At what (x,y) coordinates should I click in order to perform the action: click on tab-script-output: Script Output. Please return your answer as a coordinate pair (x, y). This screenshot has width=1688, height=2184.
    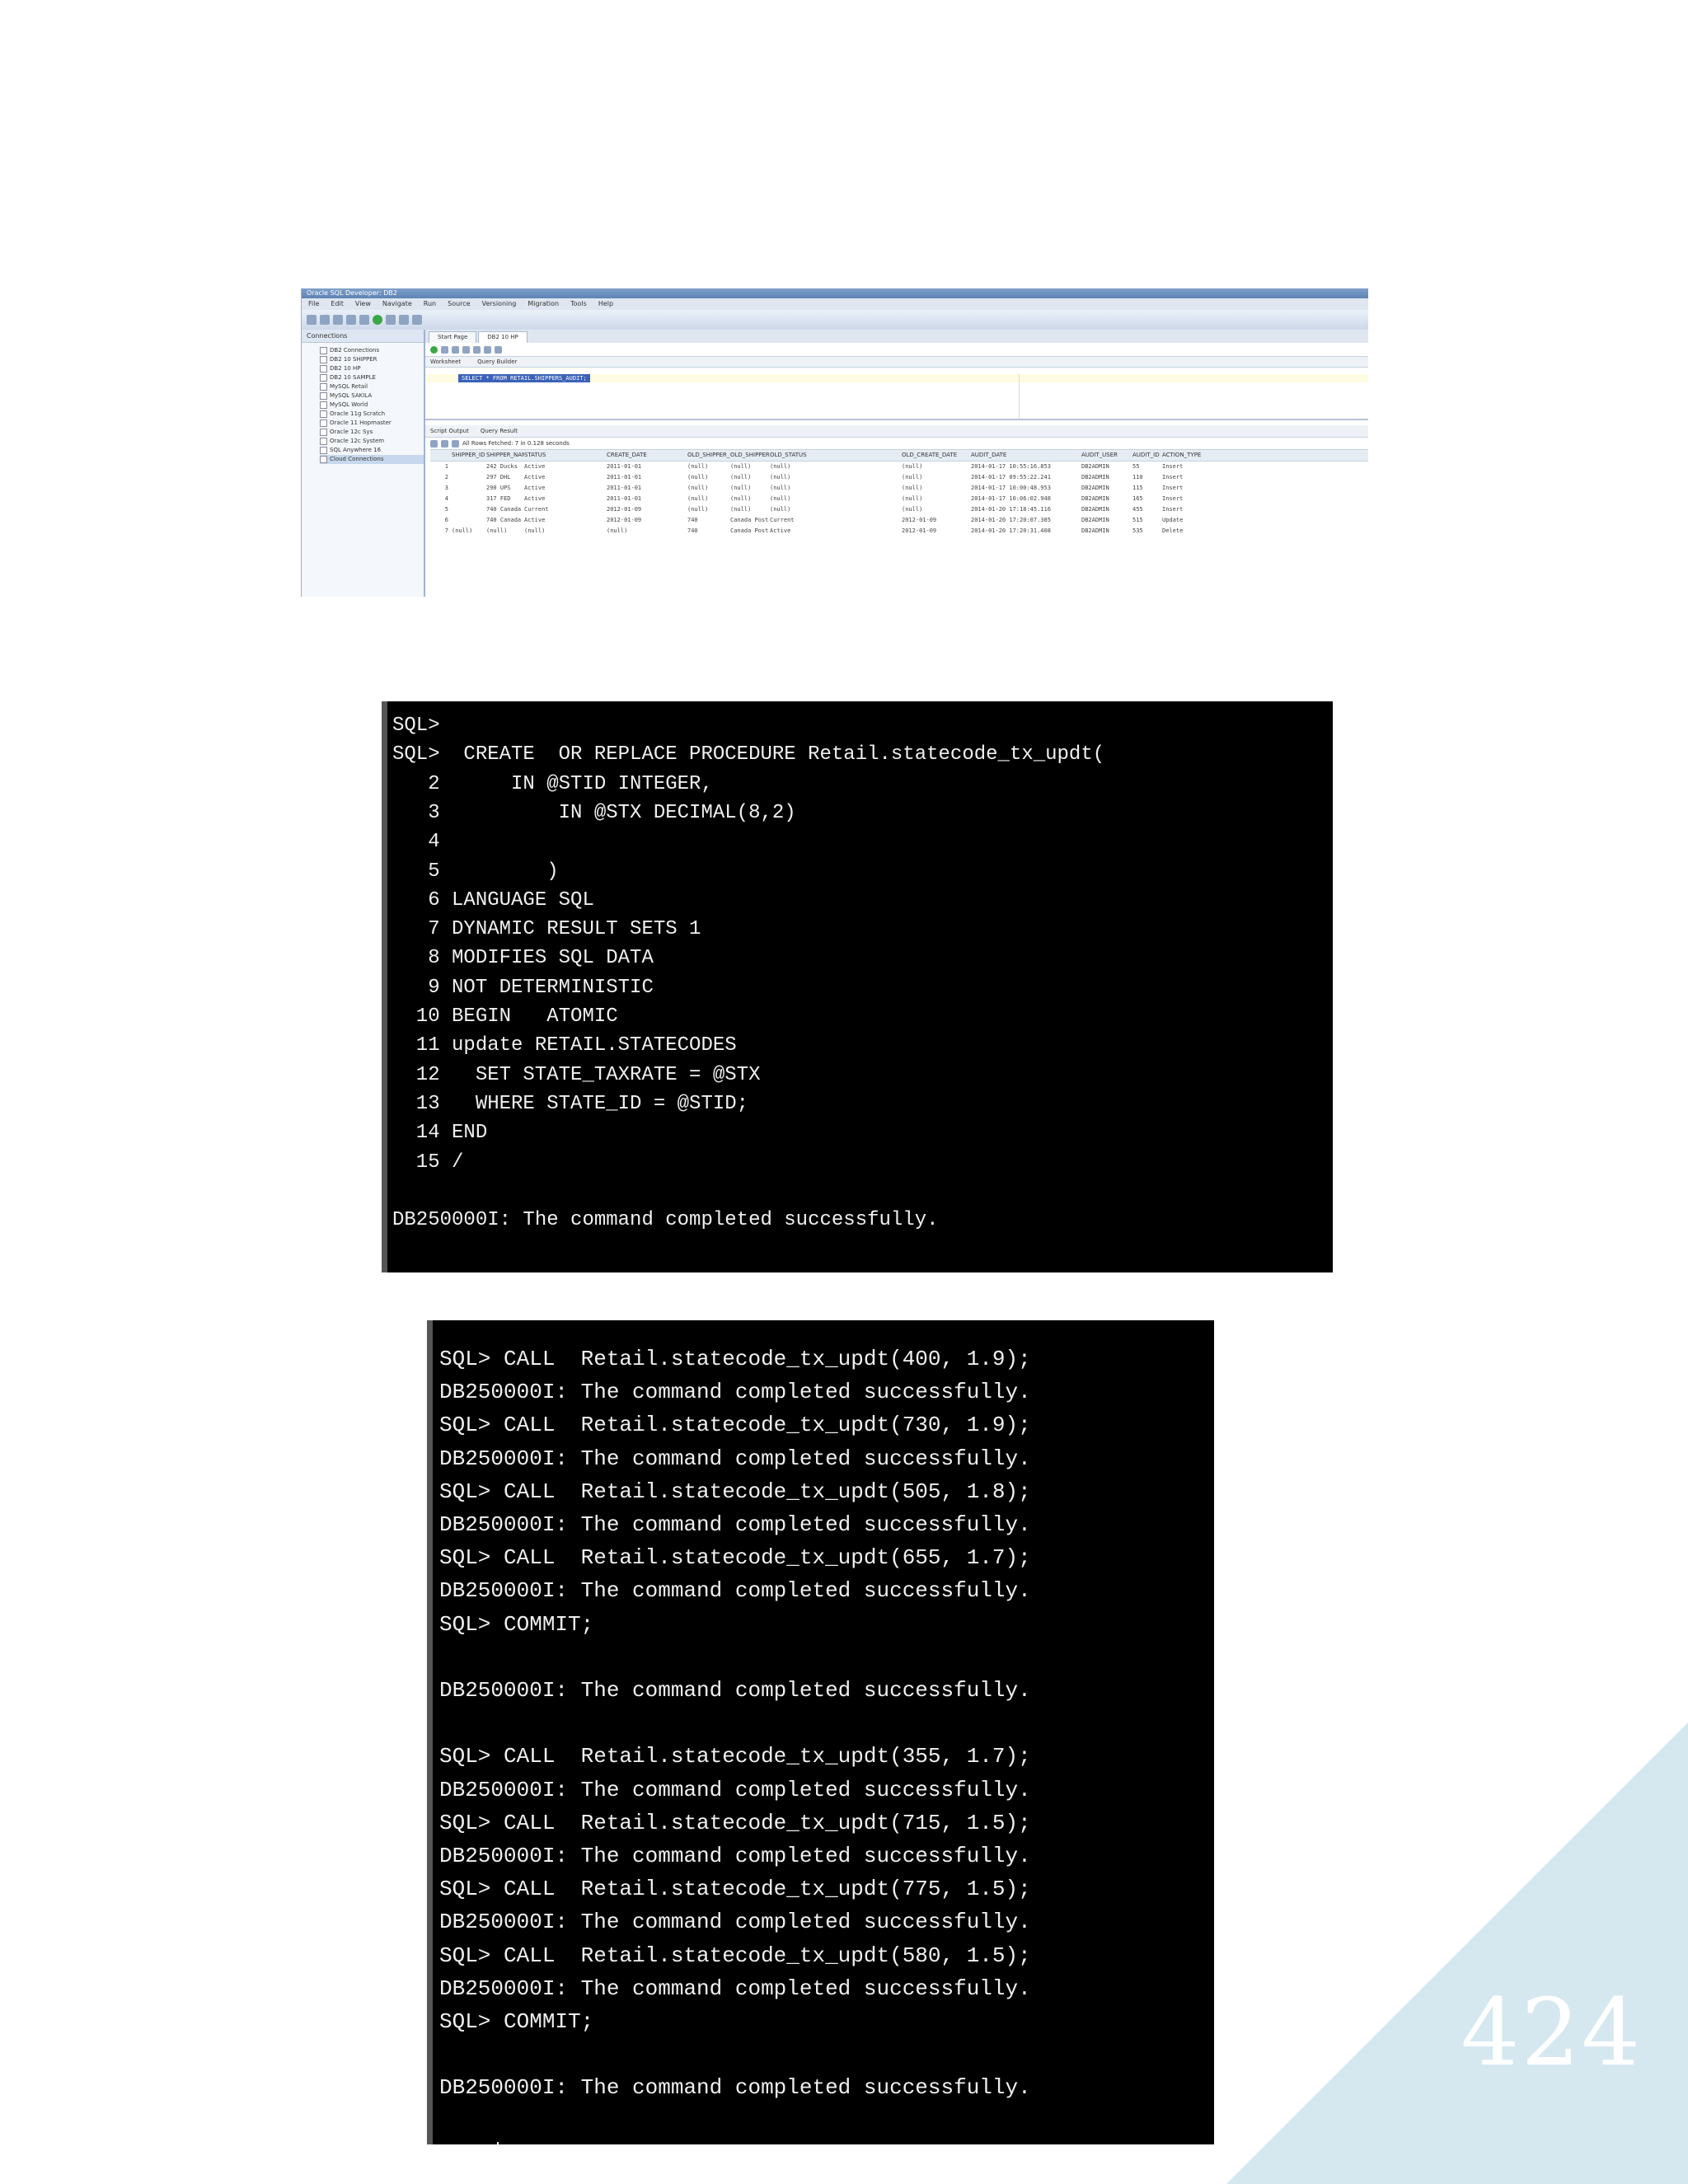
    Looking at the image, I should click on (449, 431).